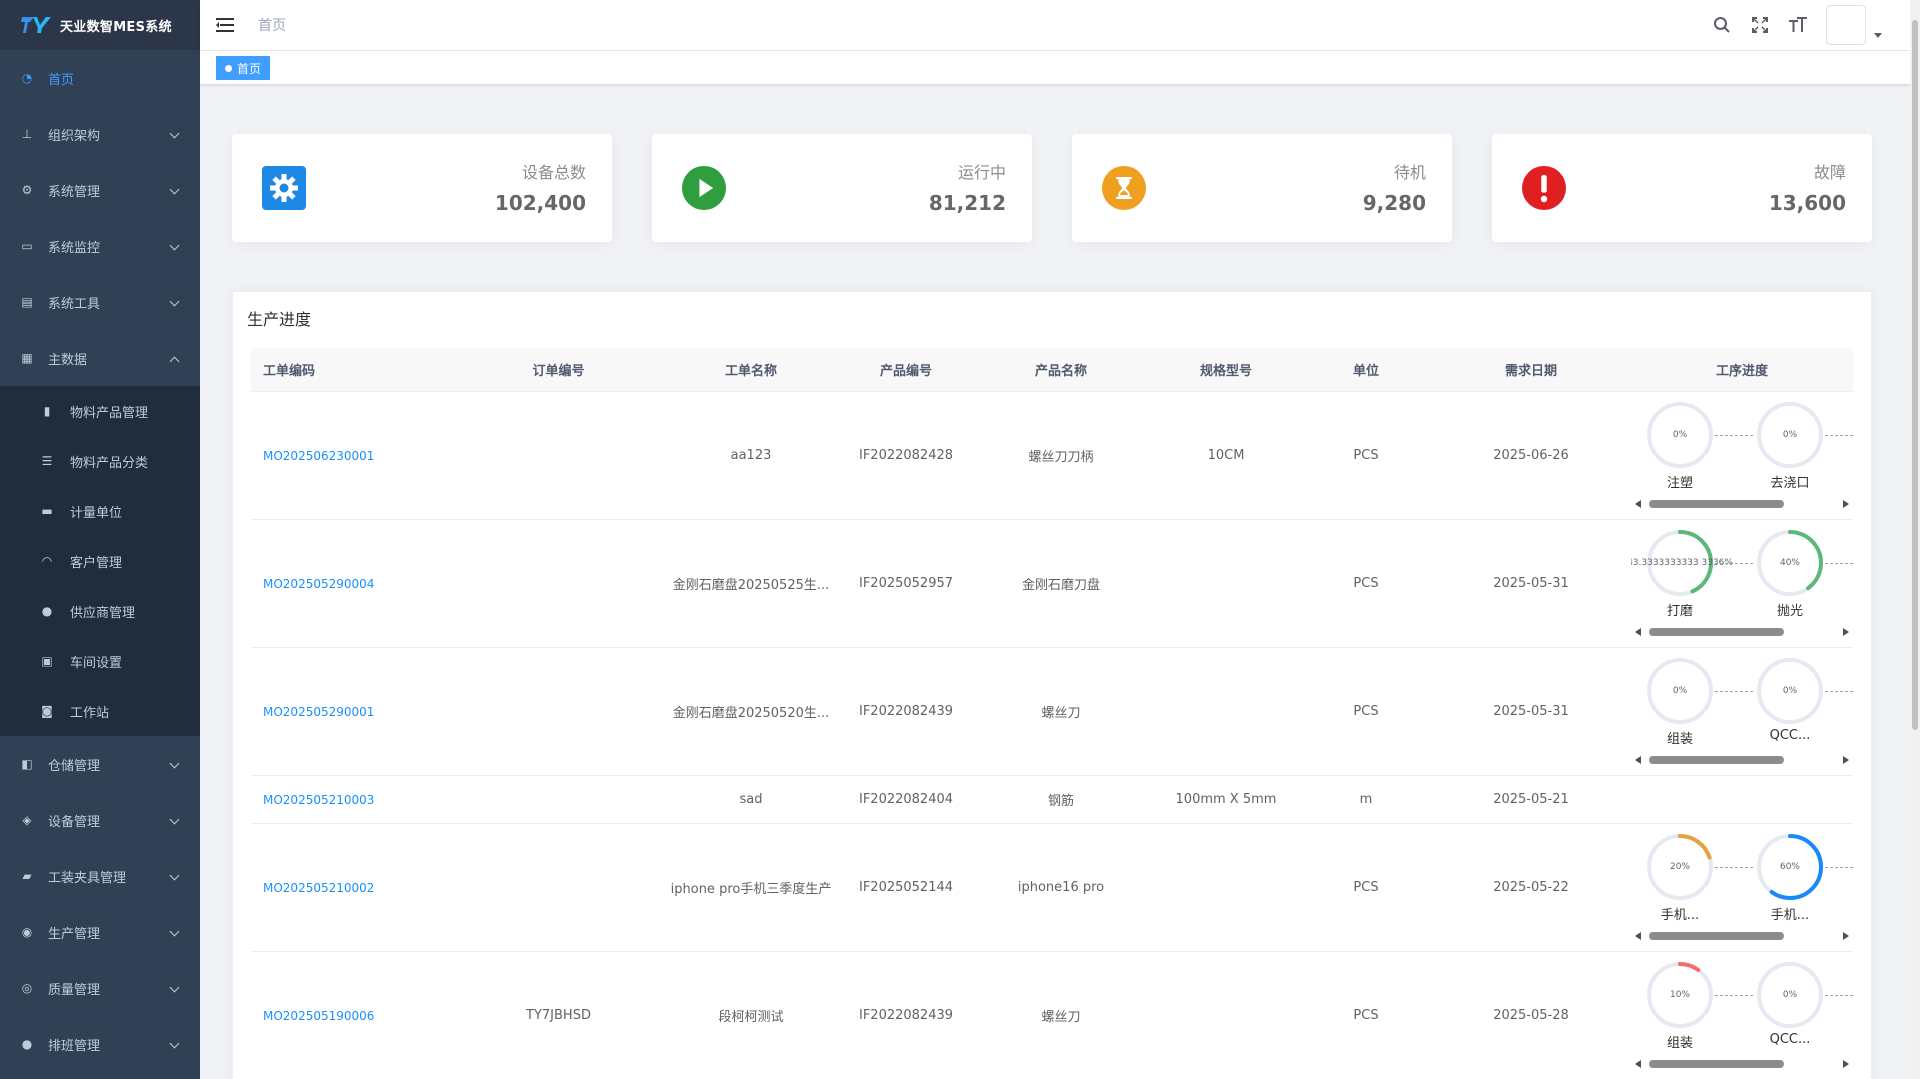  I want to click on logo: 天业数智MES系统, so click(100, 25).